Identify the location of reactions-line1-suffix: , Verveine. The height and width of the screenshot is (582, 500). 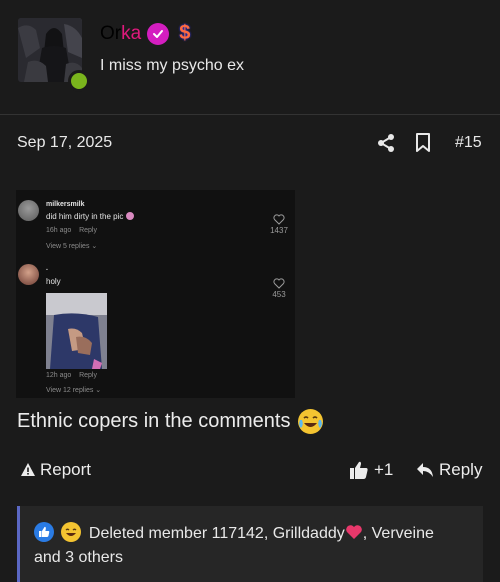
(398, 533).